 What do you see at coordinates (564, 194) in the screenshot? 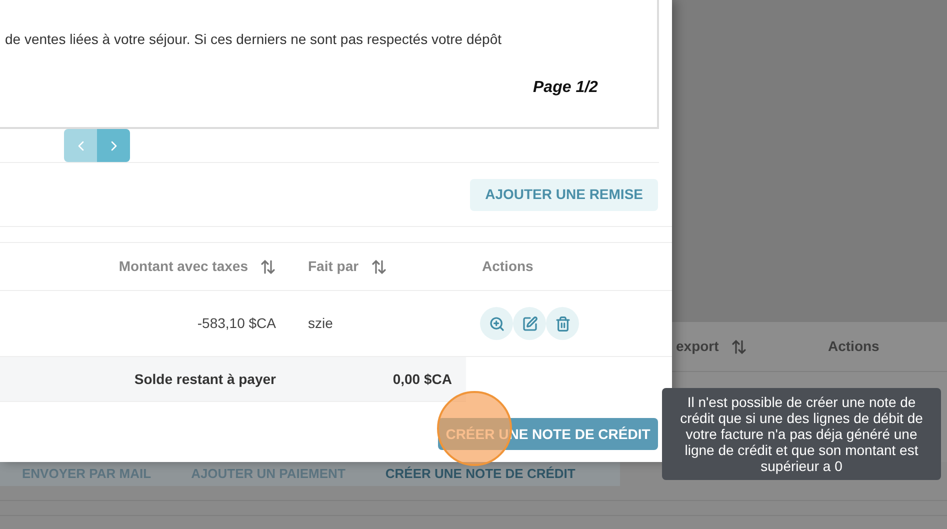
I see `add-discount-button: AJOUTER UNE REMISE` at bounding box center [564, 194].